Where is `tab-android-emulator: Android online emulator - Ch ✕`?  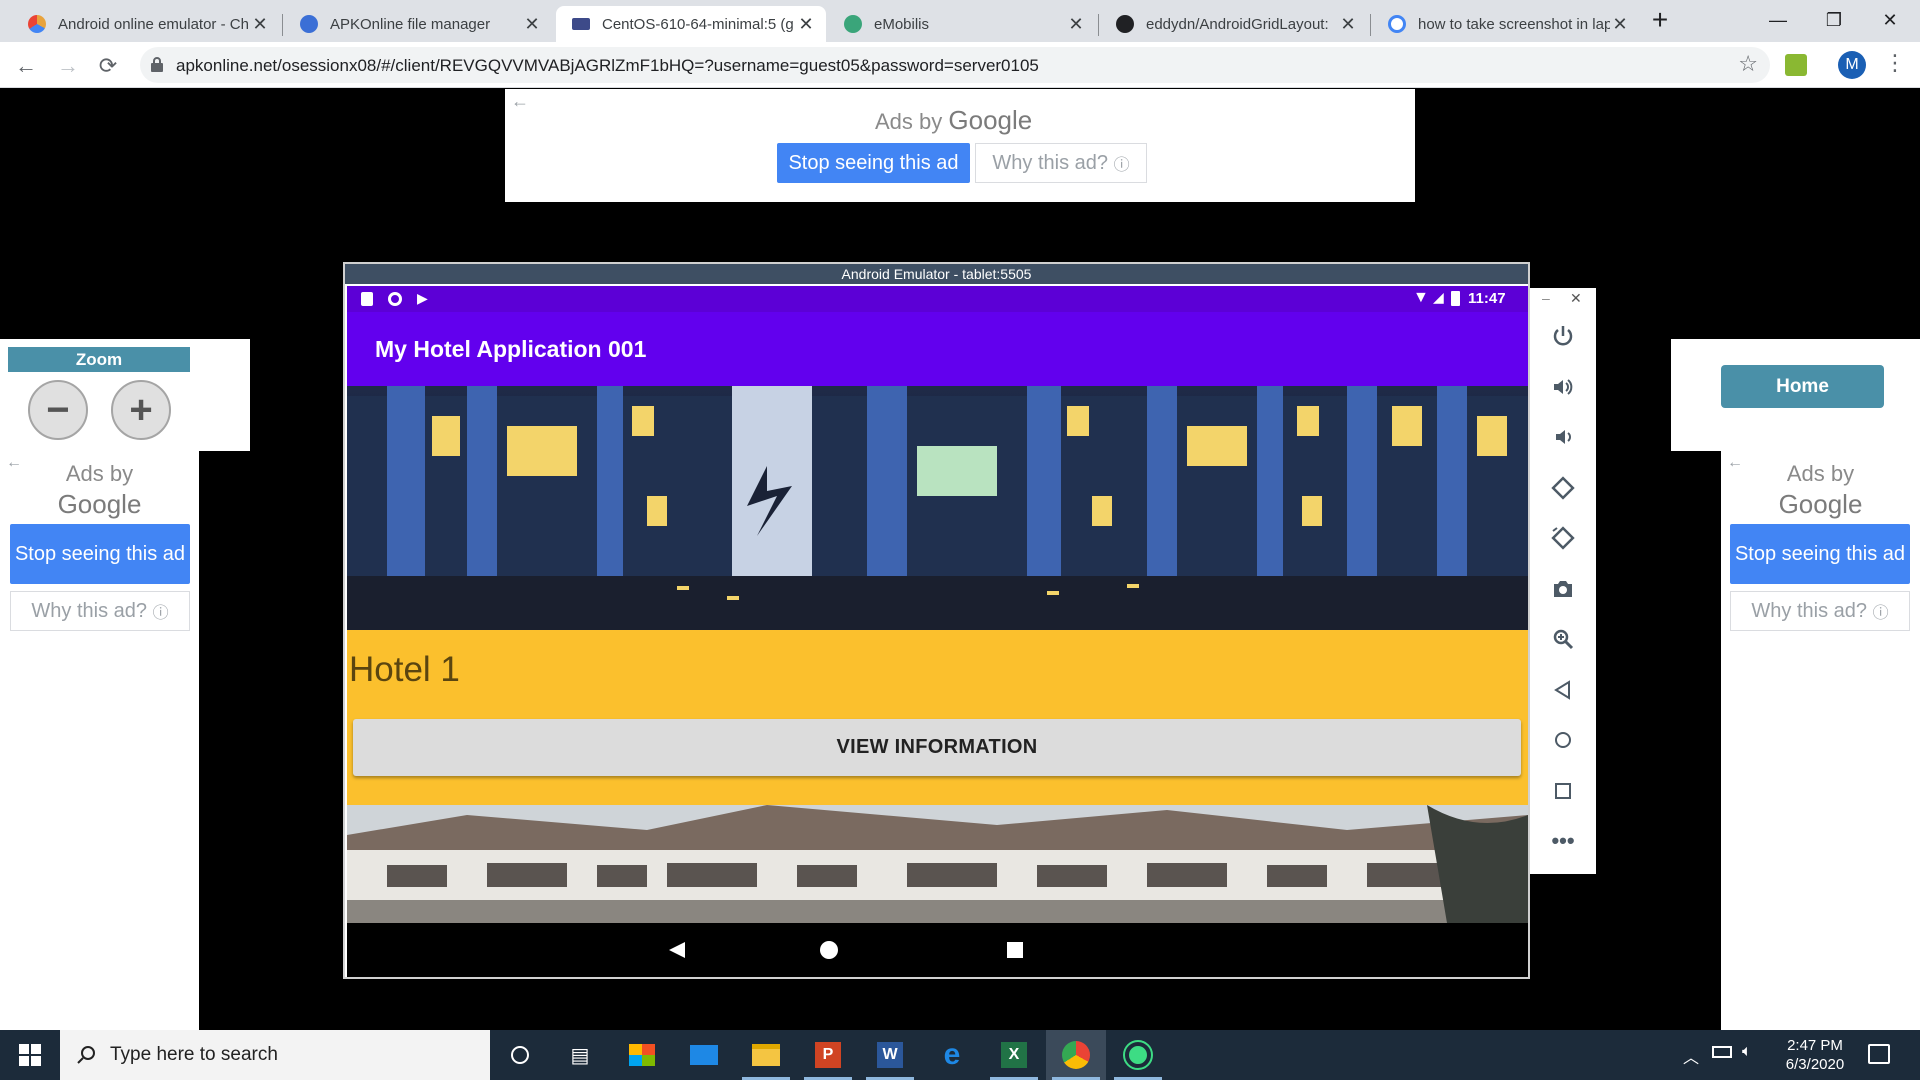
tab-android-emulator: Android online emulator - Ch ✕ is located at coordinates (146, 24).